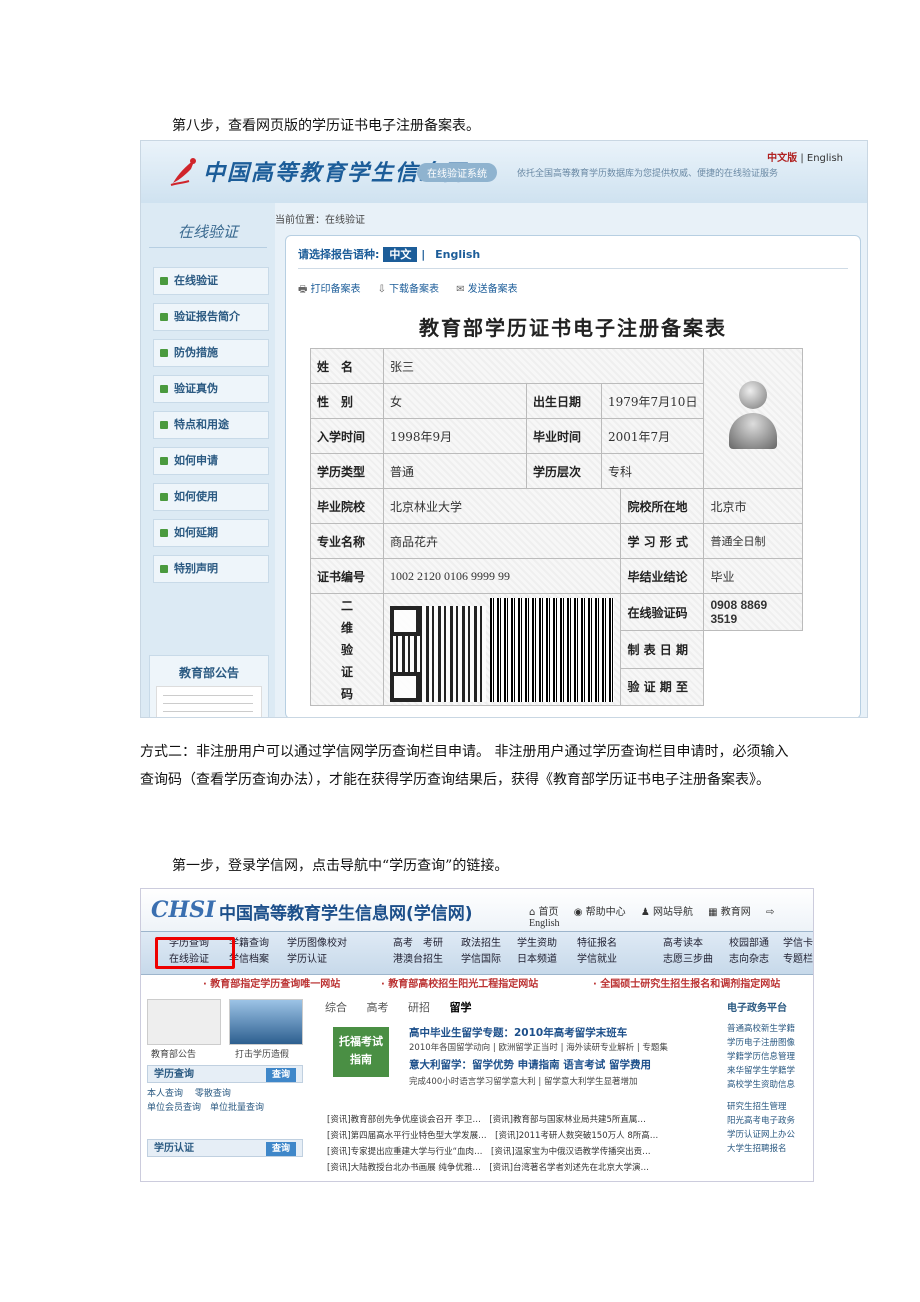 The image size is (920, 1302). Describe the element at coordinates (821, 158) in the screenshot. I see `lang-en-link: | English` at that location.